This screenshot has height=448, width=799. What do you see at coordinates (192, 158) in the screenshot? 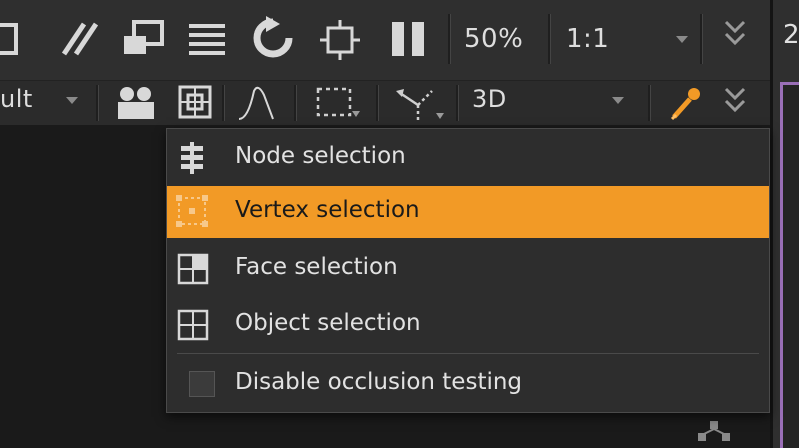
I see `node-selection-icon` at bounding box center [192, 158].